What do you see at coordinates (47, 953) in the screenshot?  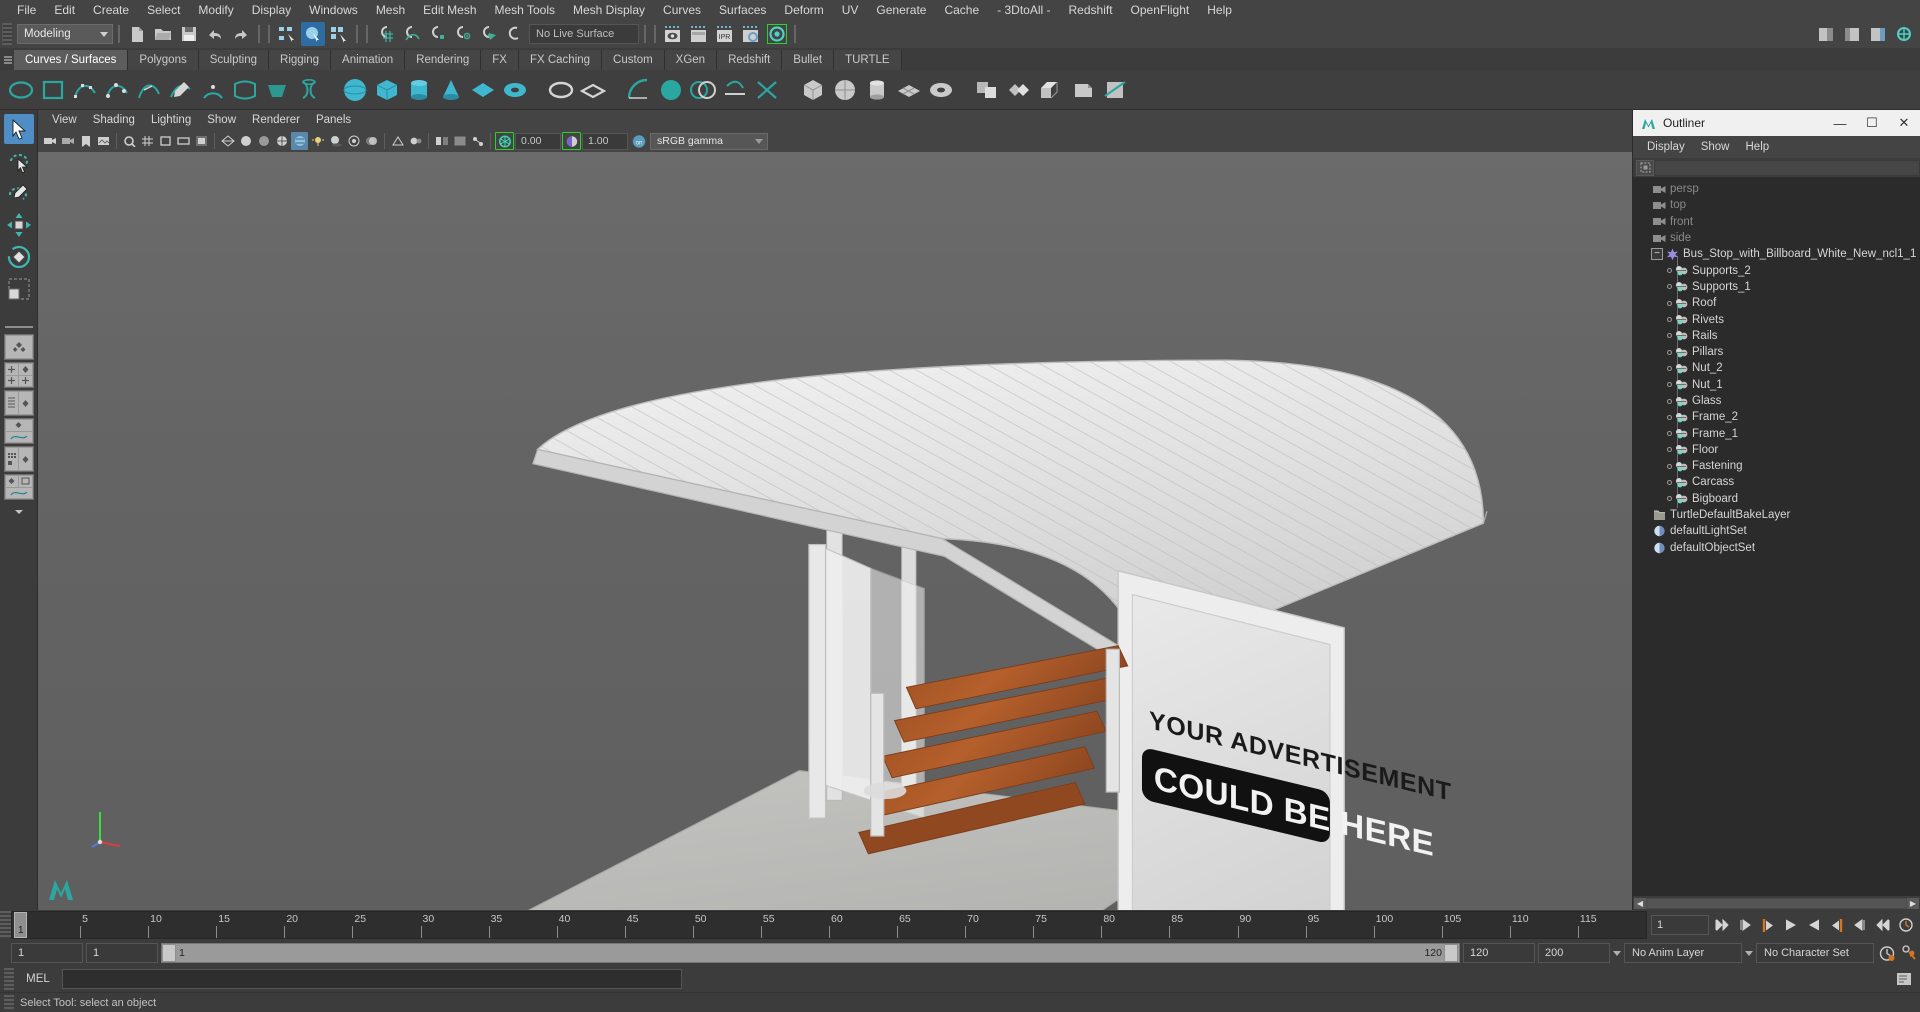 I see `range-start-field: 1` at bounding box center [47, 953].